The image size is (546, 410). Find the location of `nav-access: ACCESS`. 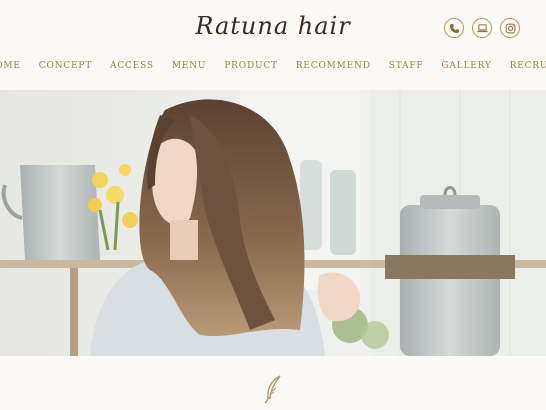

nav-access: ACCESS is located at coordinates (132, 66).